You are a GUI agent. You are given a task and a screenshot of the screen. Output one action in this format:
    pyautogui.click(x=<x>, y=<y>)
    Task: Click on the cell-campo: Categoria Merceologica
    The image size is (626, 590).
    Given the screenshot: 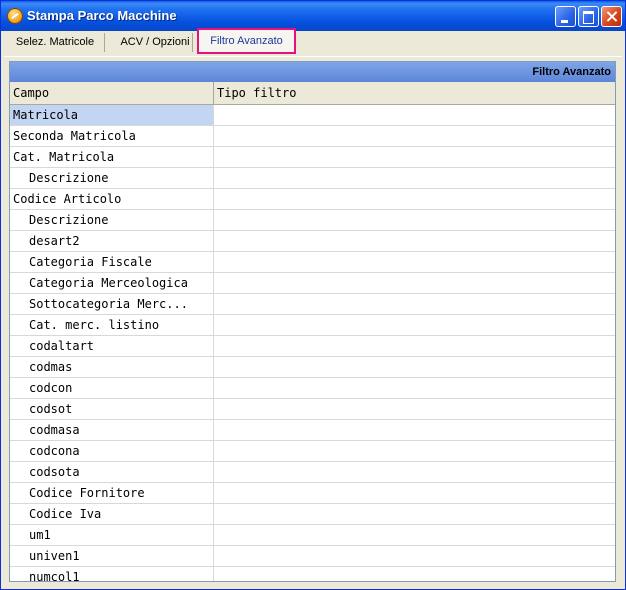 What is the action you would take?
    pyautogui.click(x=112, y=283)
    